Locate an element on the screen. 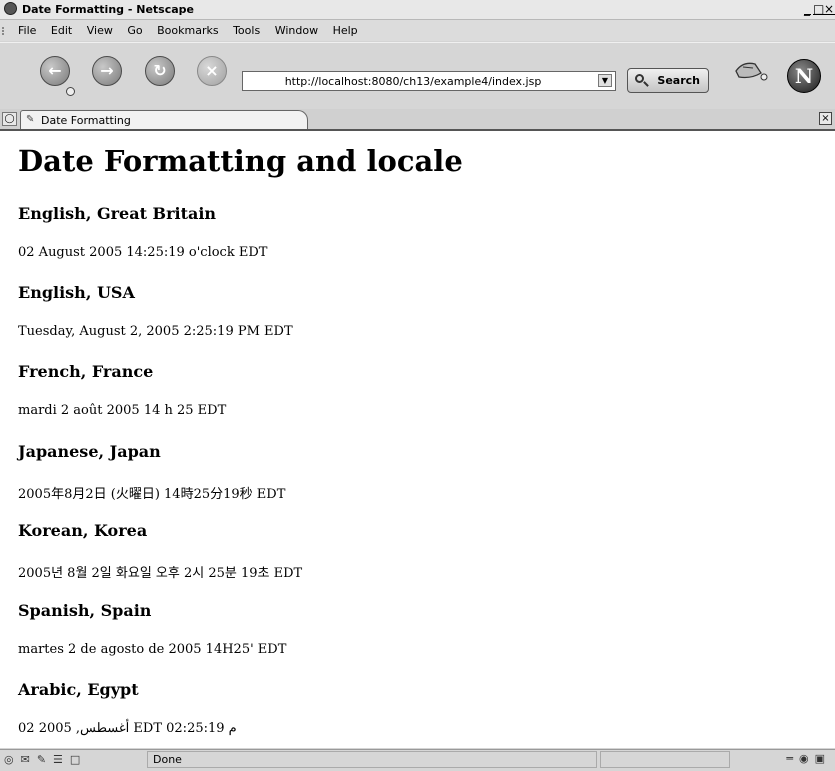 This screenshot has width=835, height=771. url-dropdown-icon: ▼ is located at coordinates (605, 80).